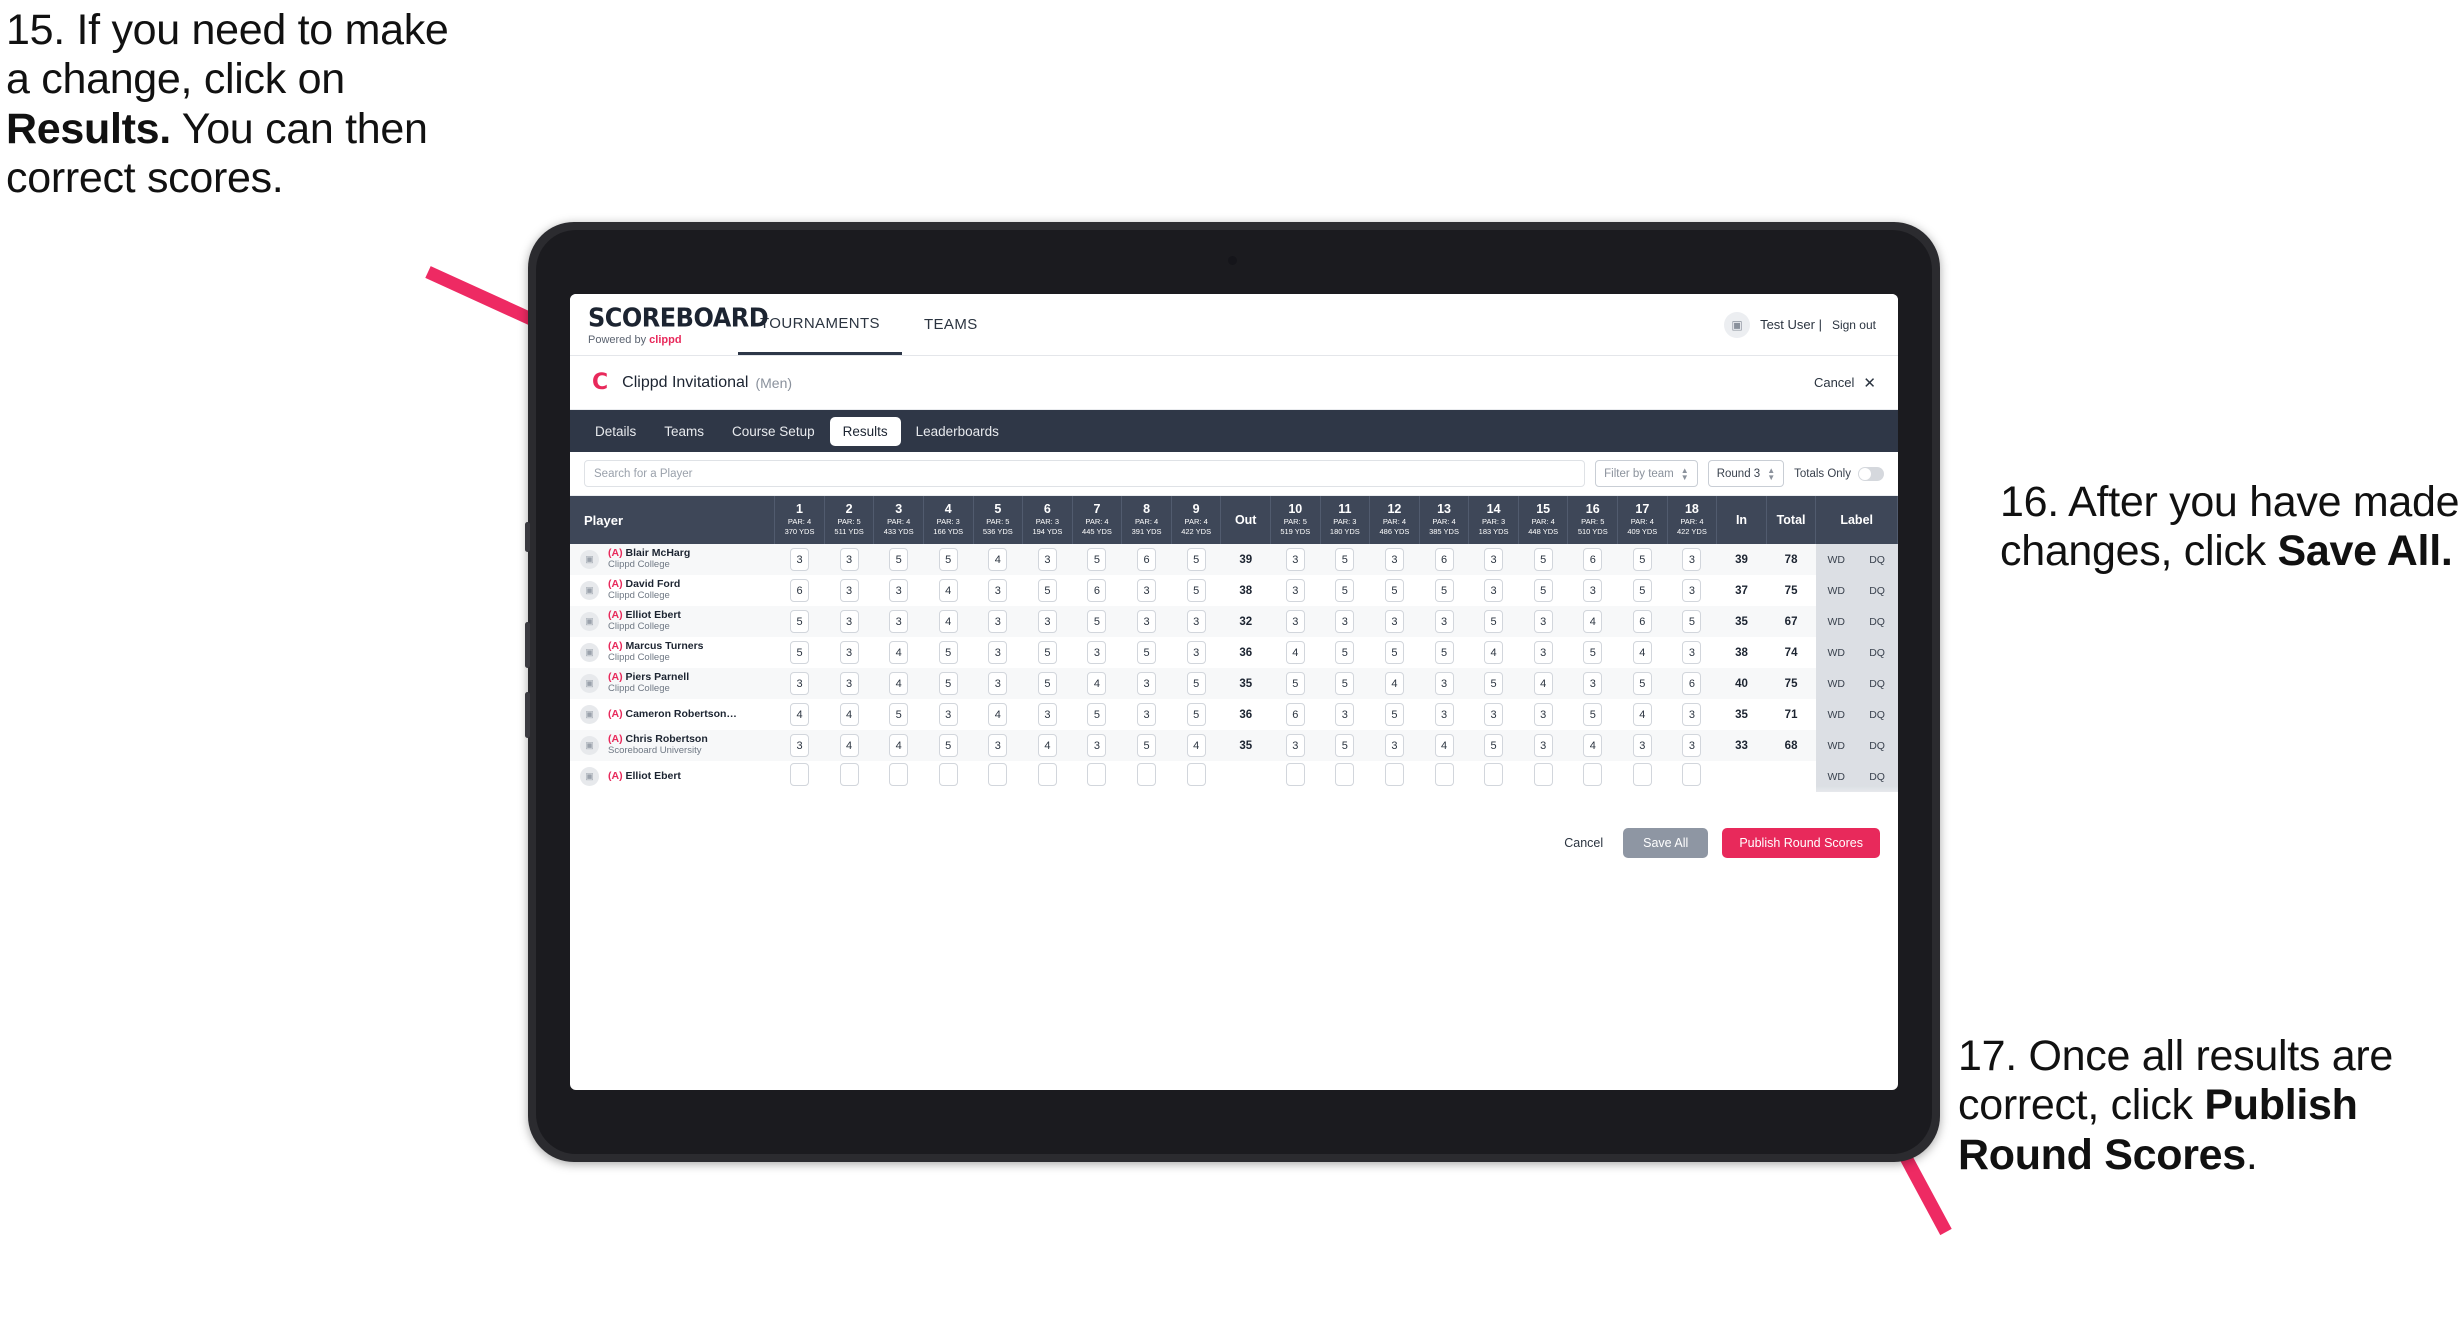 This screenshot has width=2464, height=1326. I want to click on score-cell-hole-15: 3, so click(1543, 745).